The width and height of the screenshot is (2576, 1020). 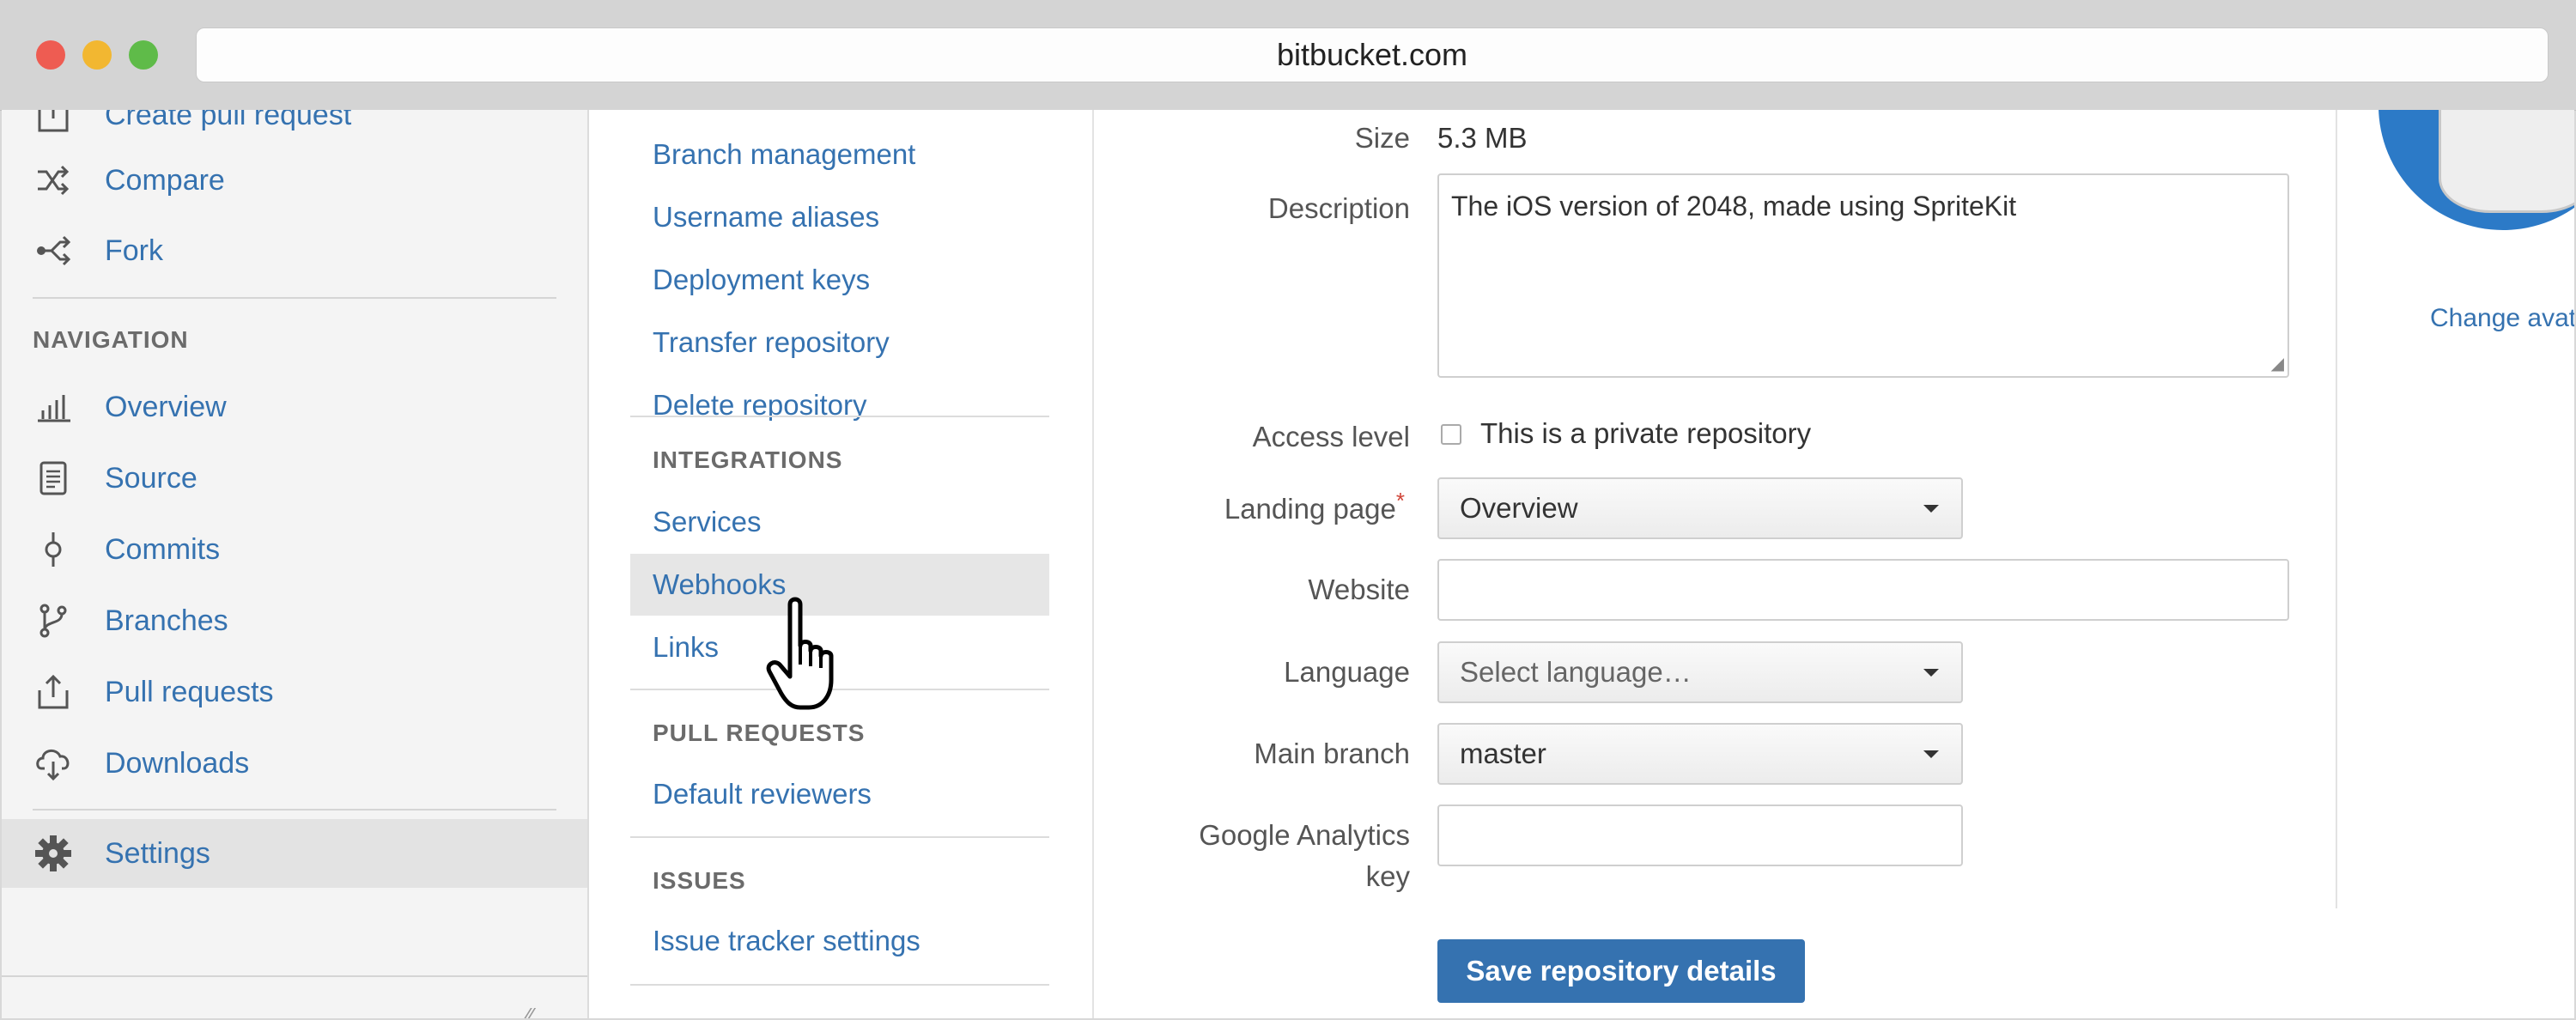 I want to click on menu-item-label: Webhooks, so click(x=720, y=584).